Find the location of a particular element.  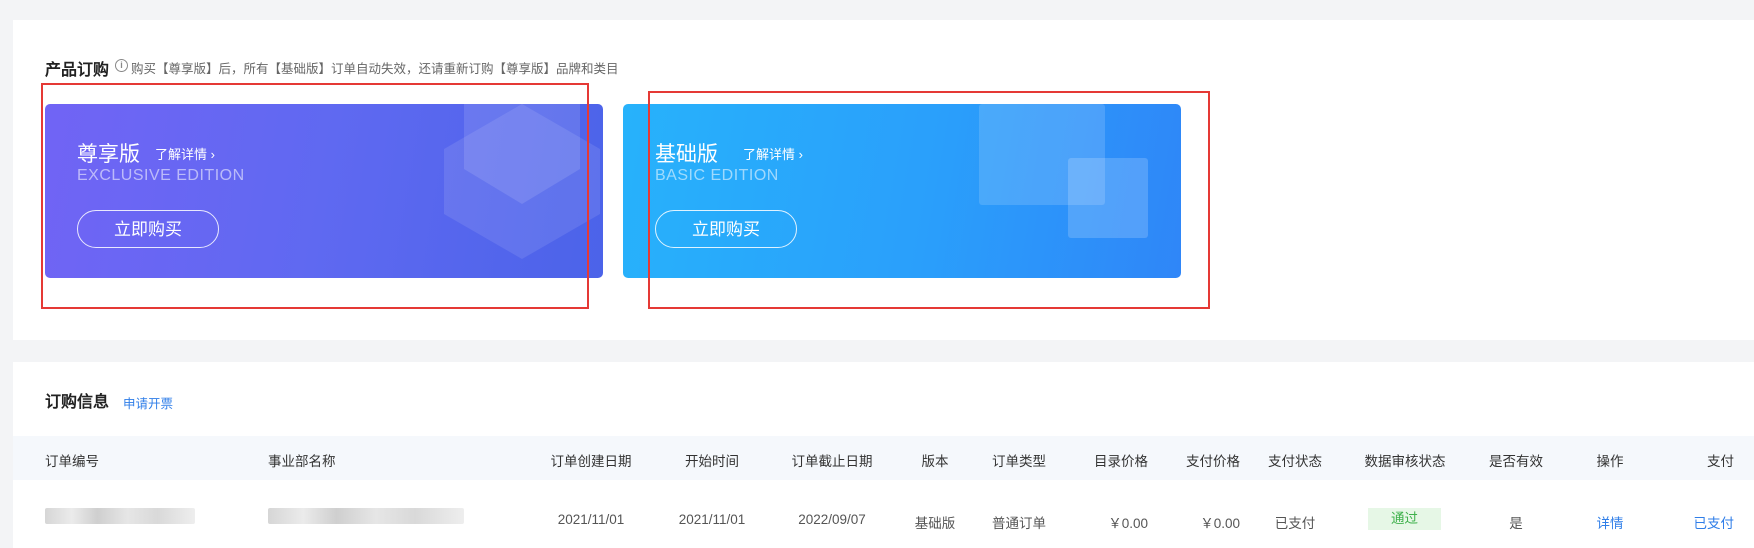

exclusive-edition-subtitle: EXCLUSIVE EDITION is located at coordinates (161, 175).